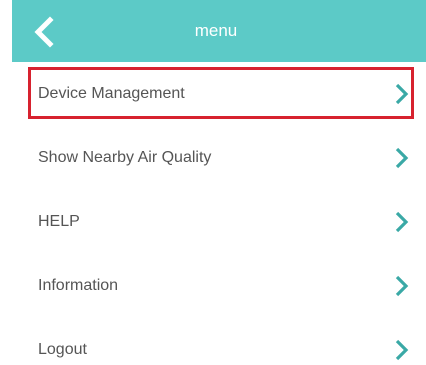  I want to click on menu-item-label: Show Nearby Air Quality, so click(125, 157).